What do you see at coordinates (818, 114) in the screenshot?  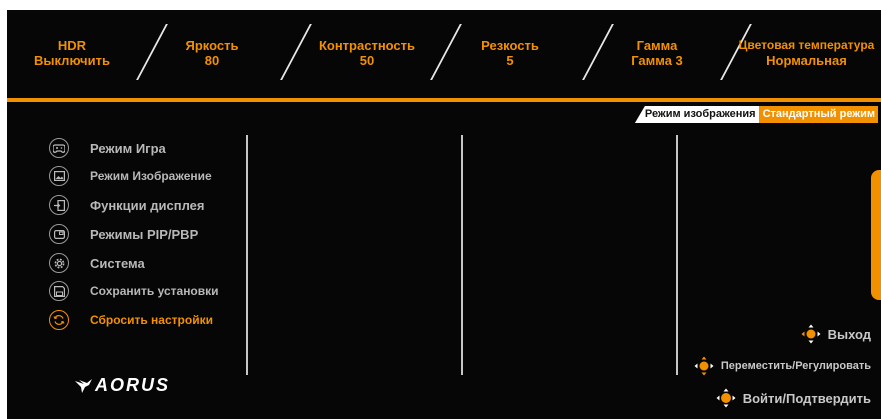 I see `picture-mode-value: Стандартный режим` at bounding box center [818, 114].